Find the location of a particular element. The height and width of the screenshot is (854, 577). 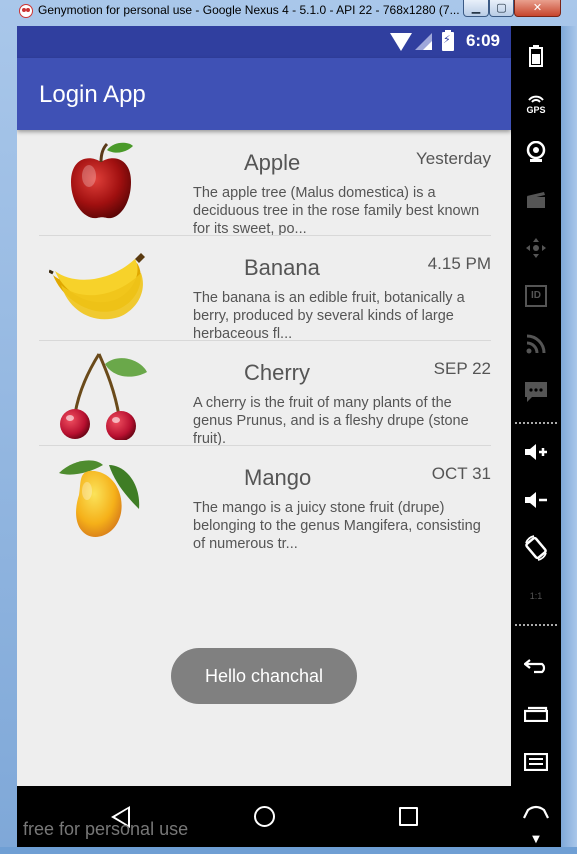

minimize-button: ▁ is located at coordinates (476, 8).